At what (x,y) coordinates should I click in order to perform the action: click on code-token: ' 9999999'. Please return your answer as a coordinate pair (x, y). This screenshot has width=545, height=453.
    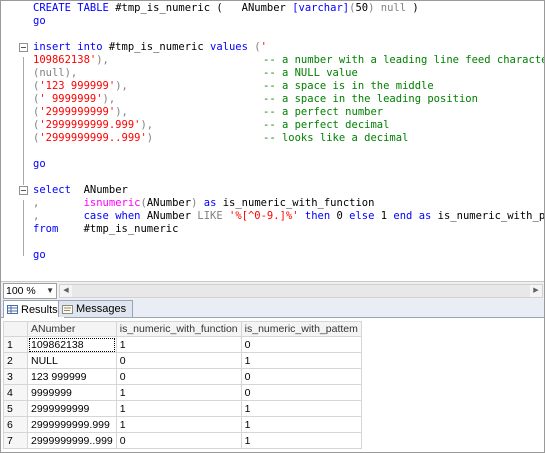
    Looking at the image, I should click on (71, 99).